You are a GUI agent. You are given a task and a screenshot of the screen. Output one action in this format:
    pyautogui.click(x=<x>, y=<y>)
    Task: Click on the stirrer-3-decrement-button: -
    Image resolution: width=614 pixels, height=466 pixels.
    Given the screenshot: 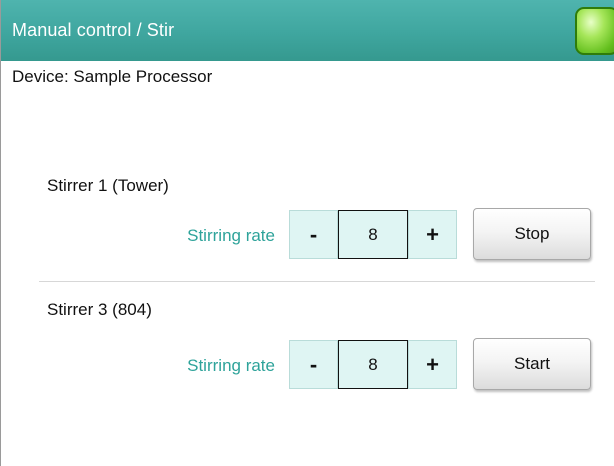 What is the action you would take?
    pyautogui.click(x=313, y=364)
    